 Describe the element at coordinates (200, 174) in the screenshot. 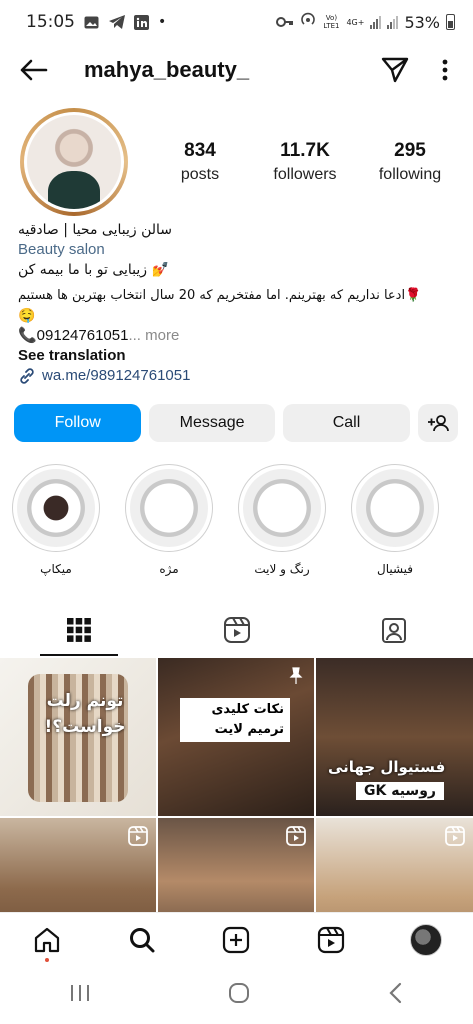

I see `stat-posts-label: posts` at that location.